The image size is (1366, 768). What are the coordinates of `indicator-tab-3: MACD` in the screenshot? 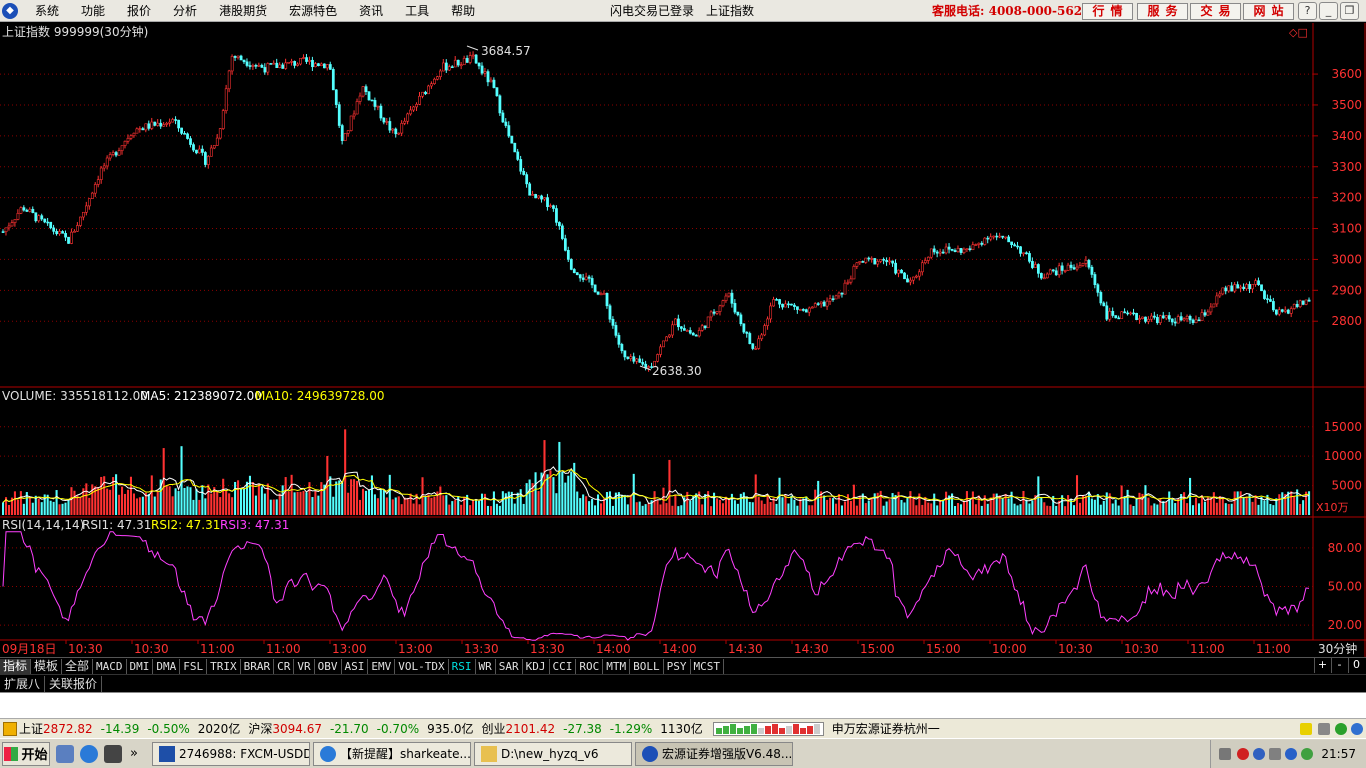 It's located at (110, 666).